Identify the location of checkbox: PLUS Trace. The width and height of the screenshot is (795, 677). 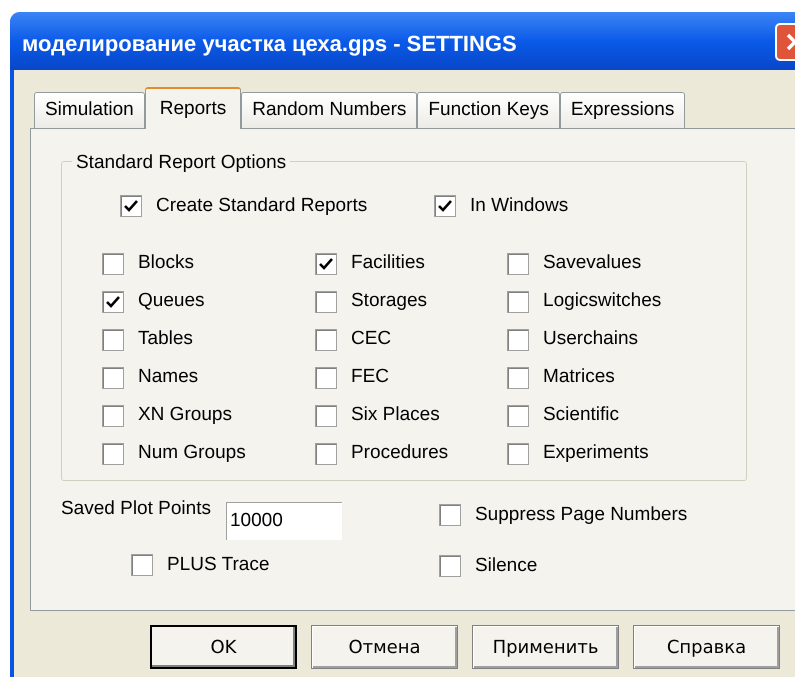
(285, 565).